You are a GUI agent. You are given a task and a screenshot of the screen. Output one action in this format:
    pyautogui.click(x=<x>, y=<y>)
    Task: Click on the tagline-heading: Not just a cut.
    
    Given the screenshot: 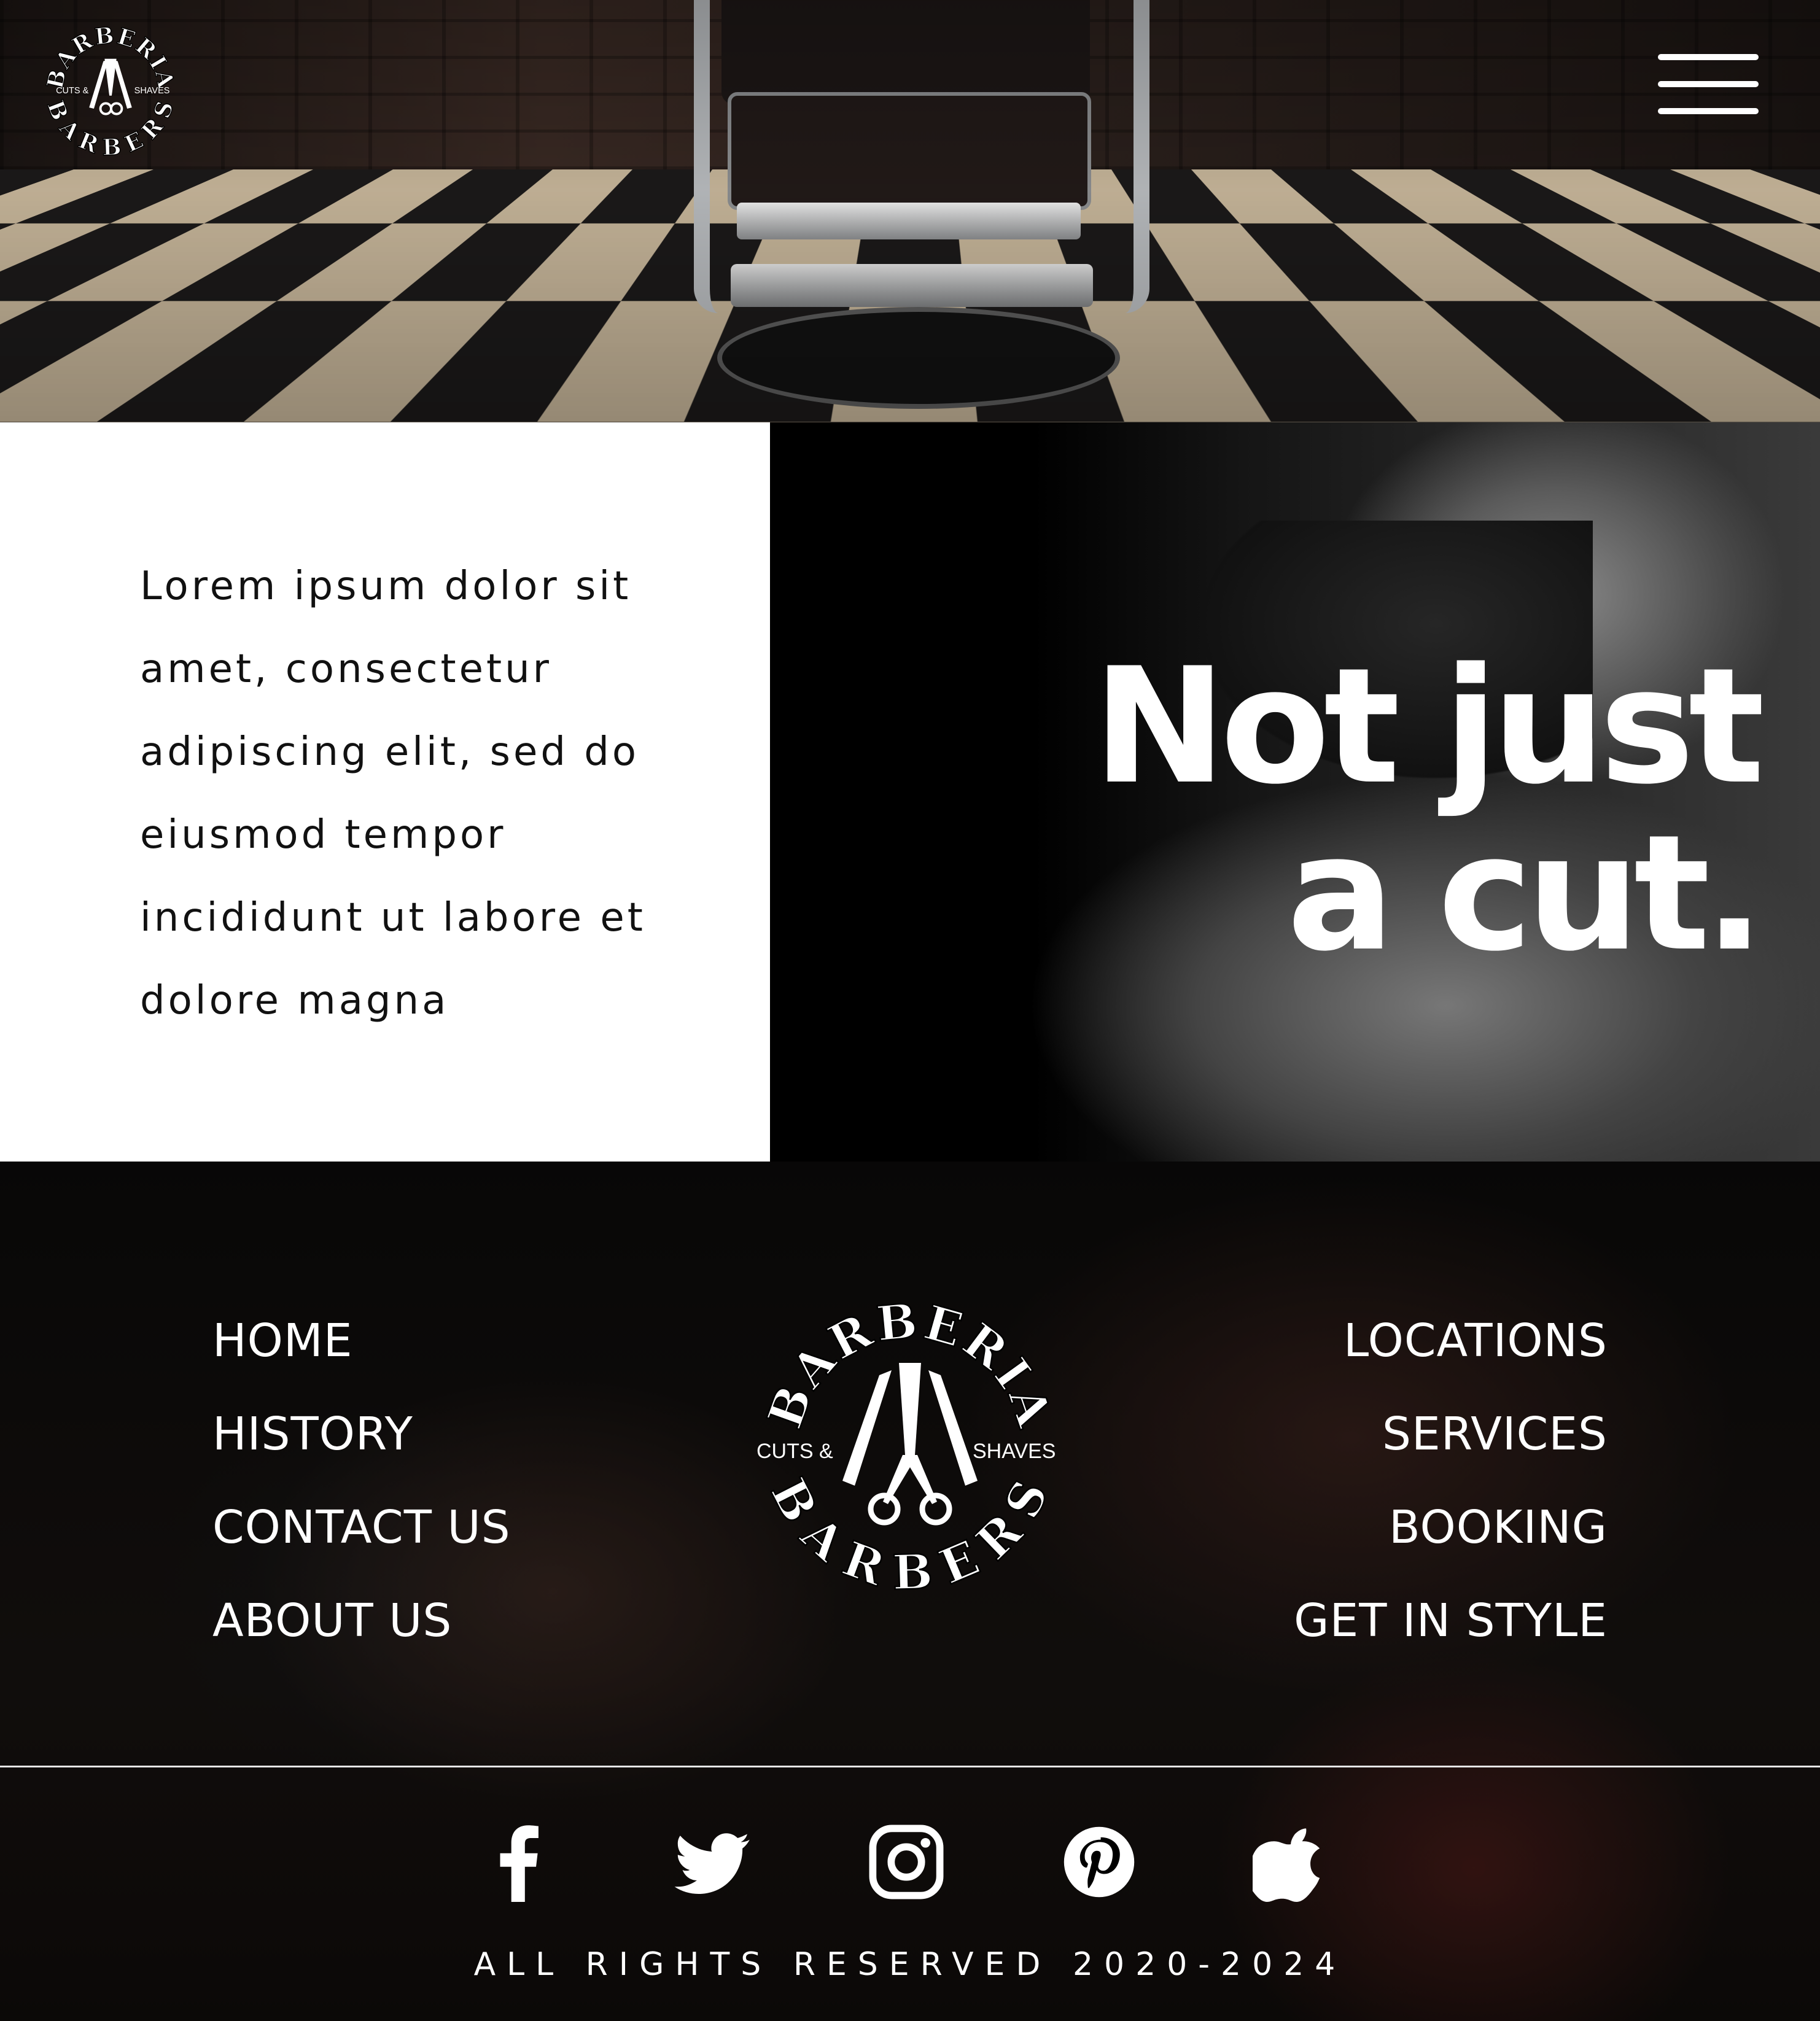 What is the action you would take?
    pyautogui.click(x=1428, y=810)
    